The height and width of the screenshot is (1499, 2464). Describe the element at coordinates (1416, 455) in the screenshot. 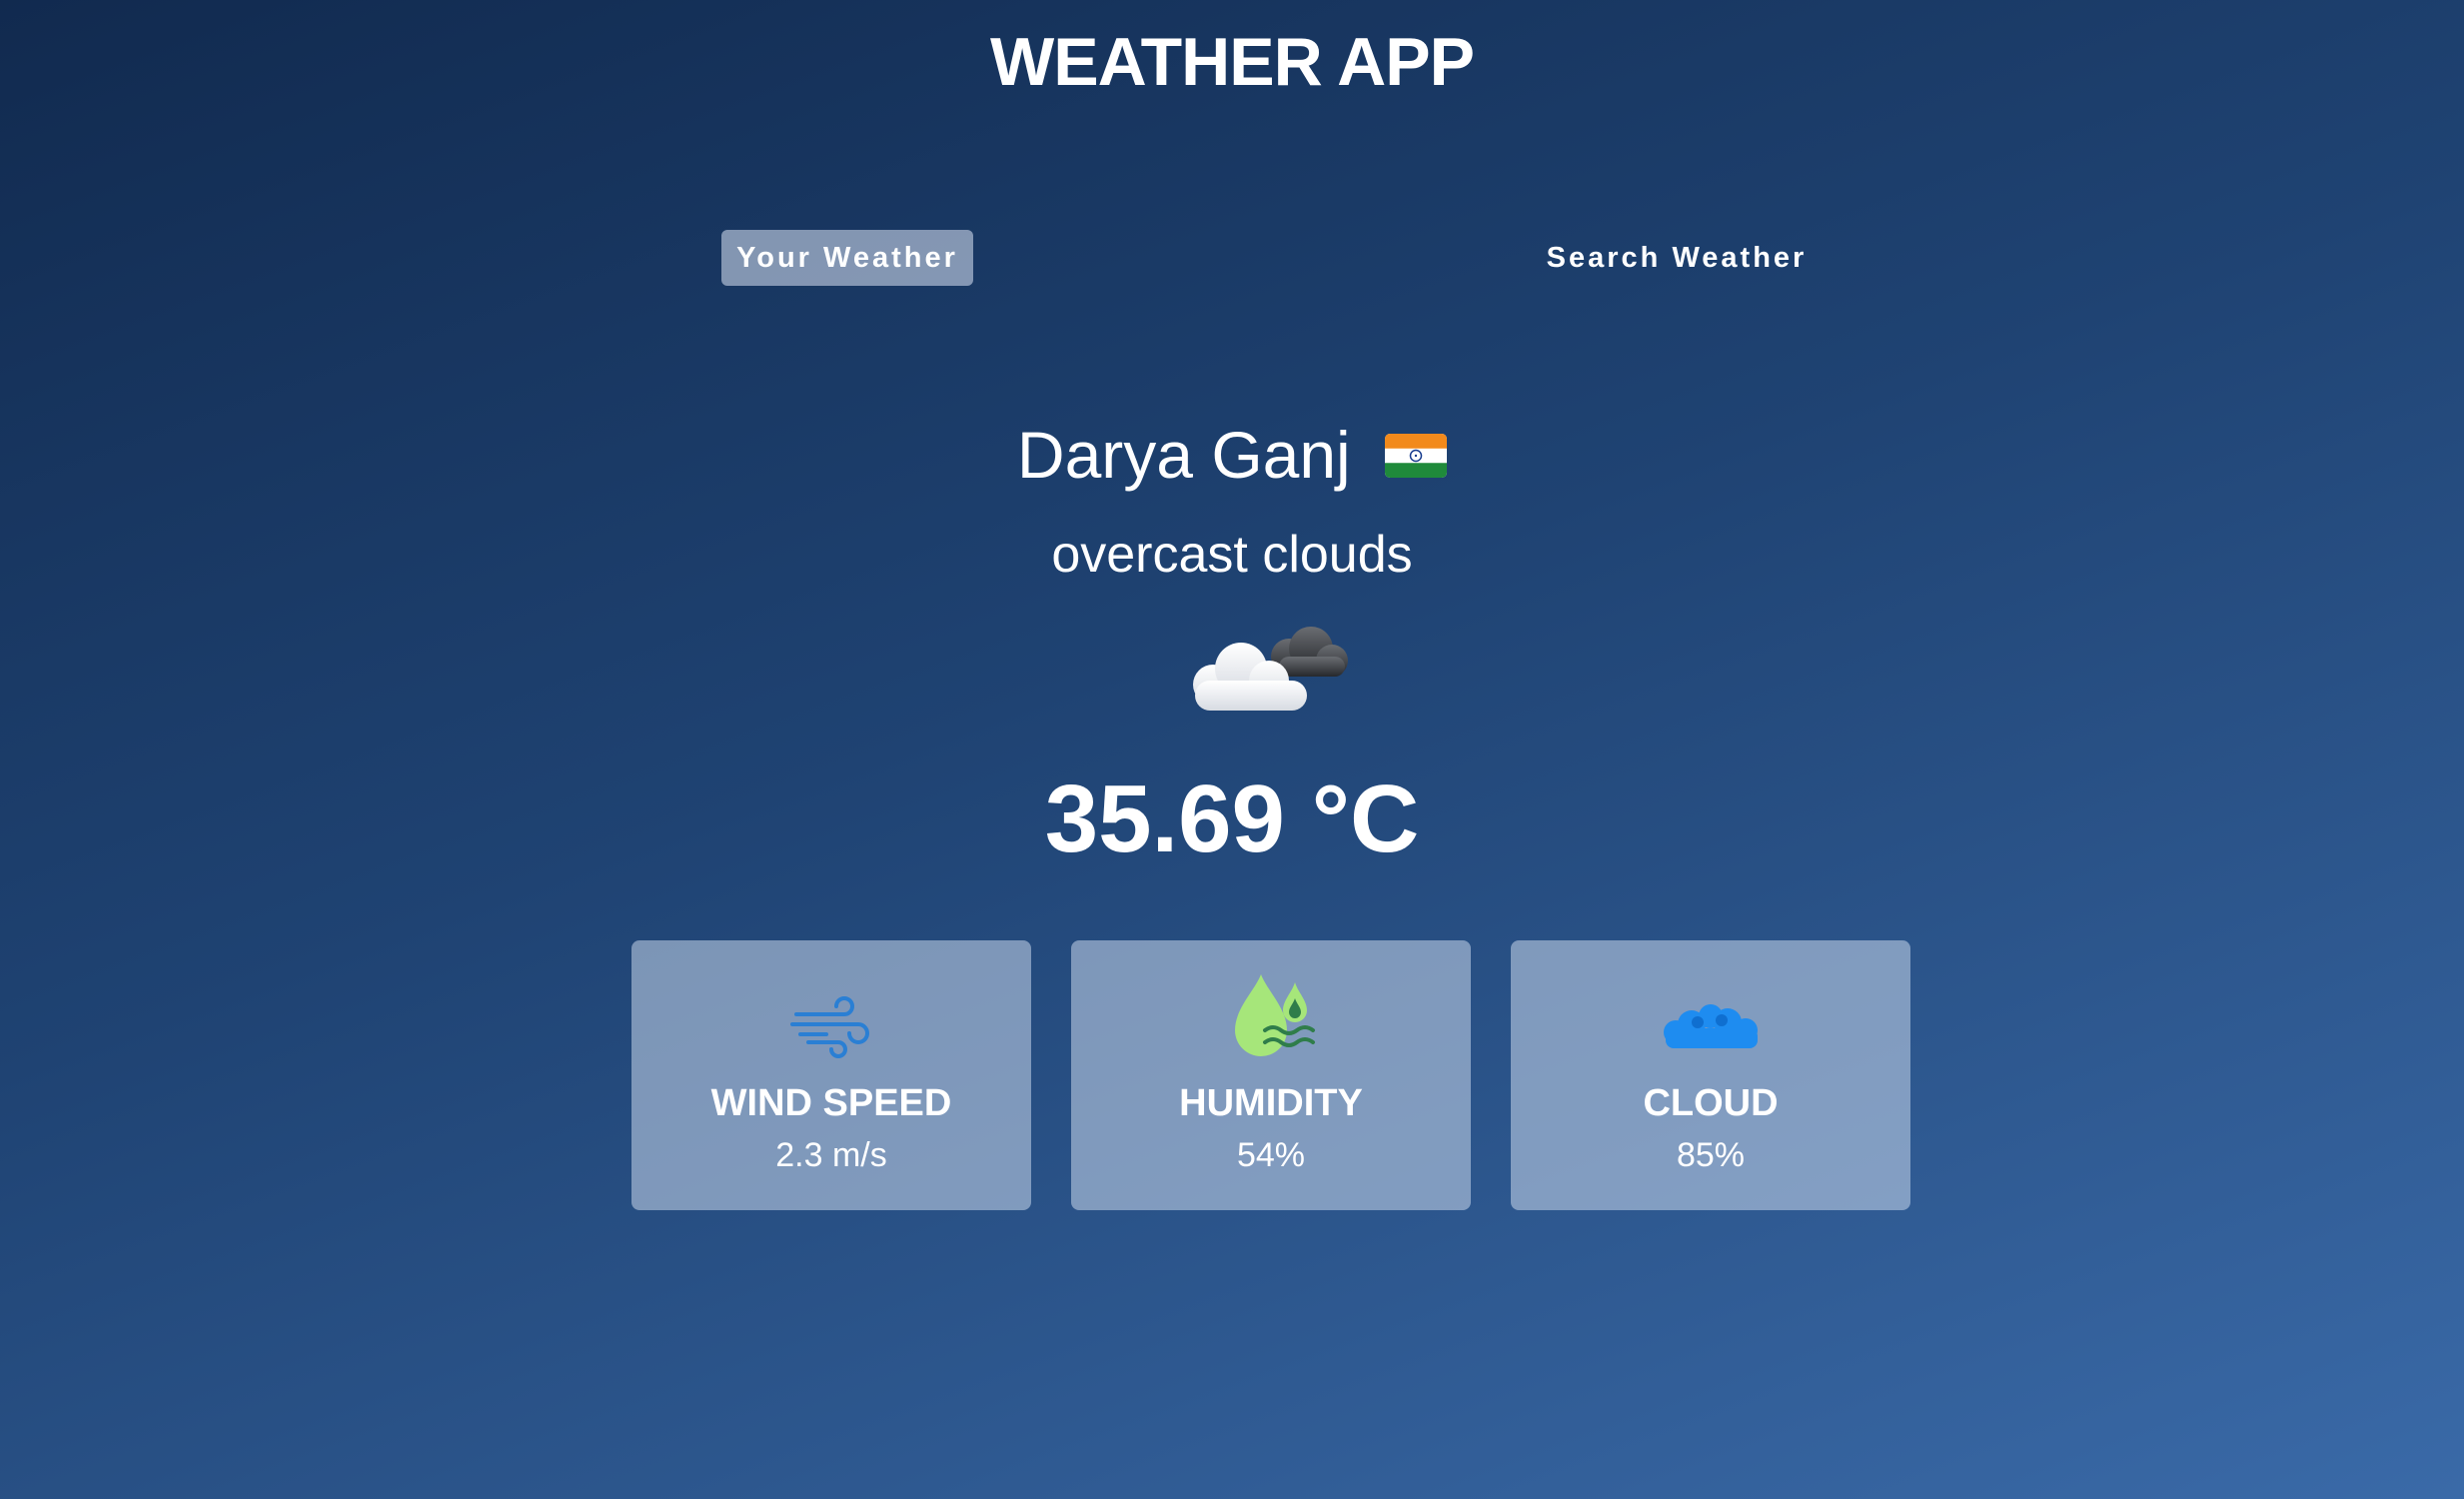

I see `india-flag-icon` at that location.